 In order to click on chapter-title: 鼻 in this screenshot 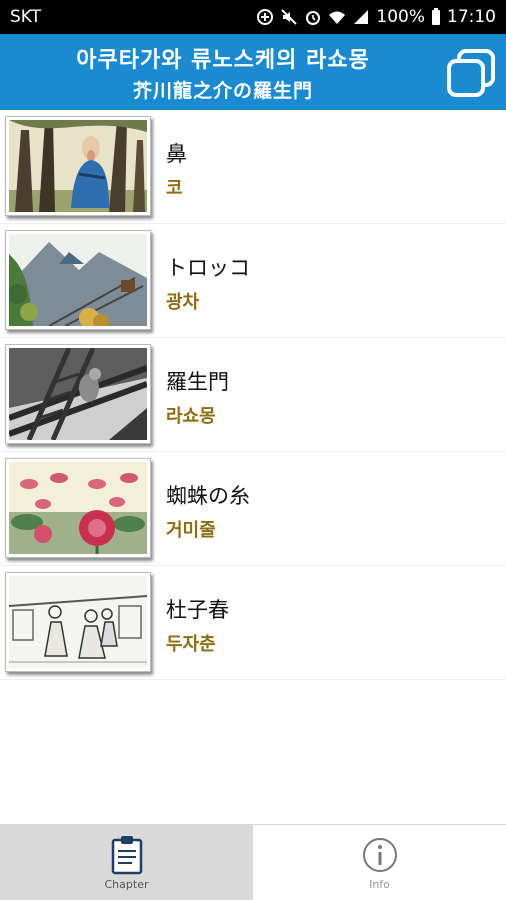, I will do `click(176, 154)`.